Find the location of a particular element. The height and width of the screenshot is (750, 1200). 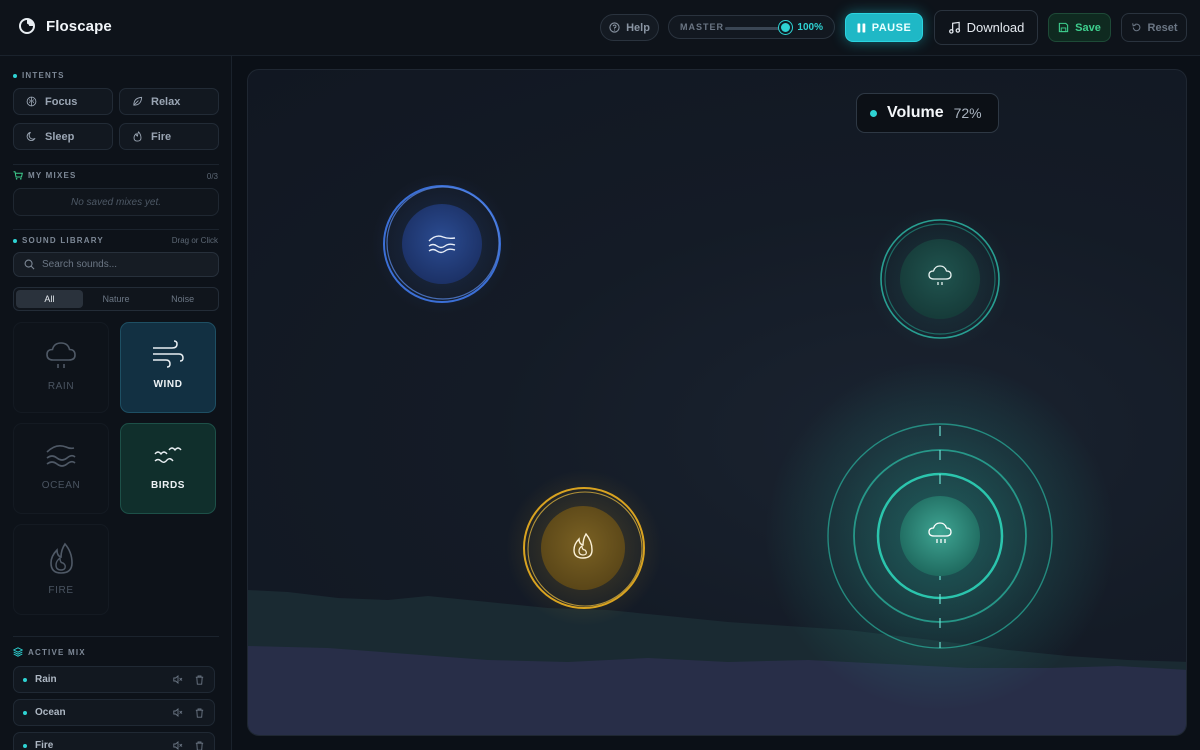

master-label: MASTER is located at coordinates (702, 27).